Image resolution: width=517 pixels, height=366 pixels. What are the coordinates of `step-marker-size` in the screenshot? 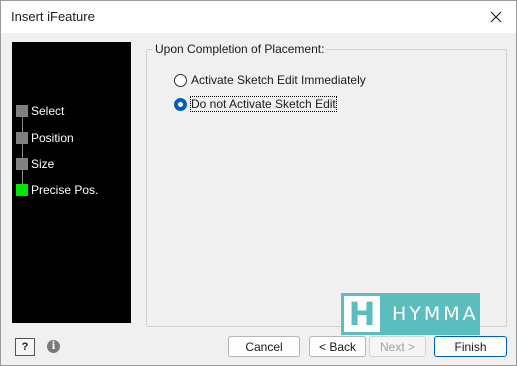 It's located at (22, 164).